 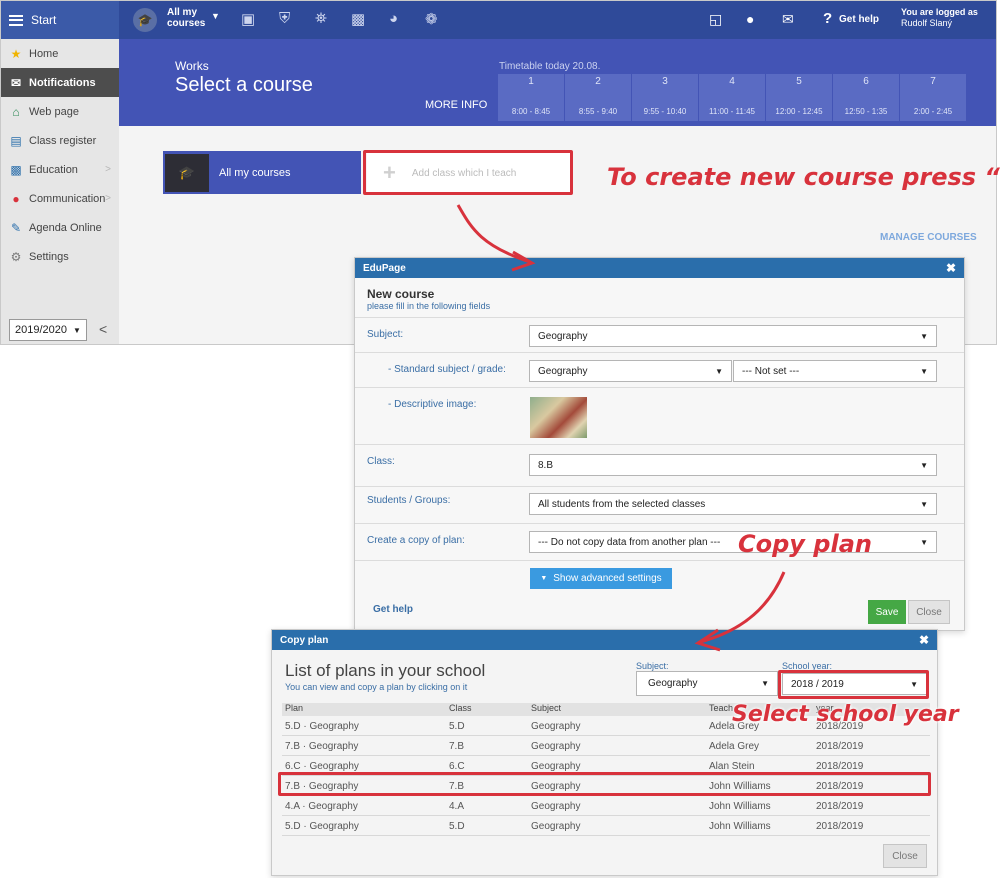 I want to click on courses-menu: All my courses, so click(x=186, y=18).